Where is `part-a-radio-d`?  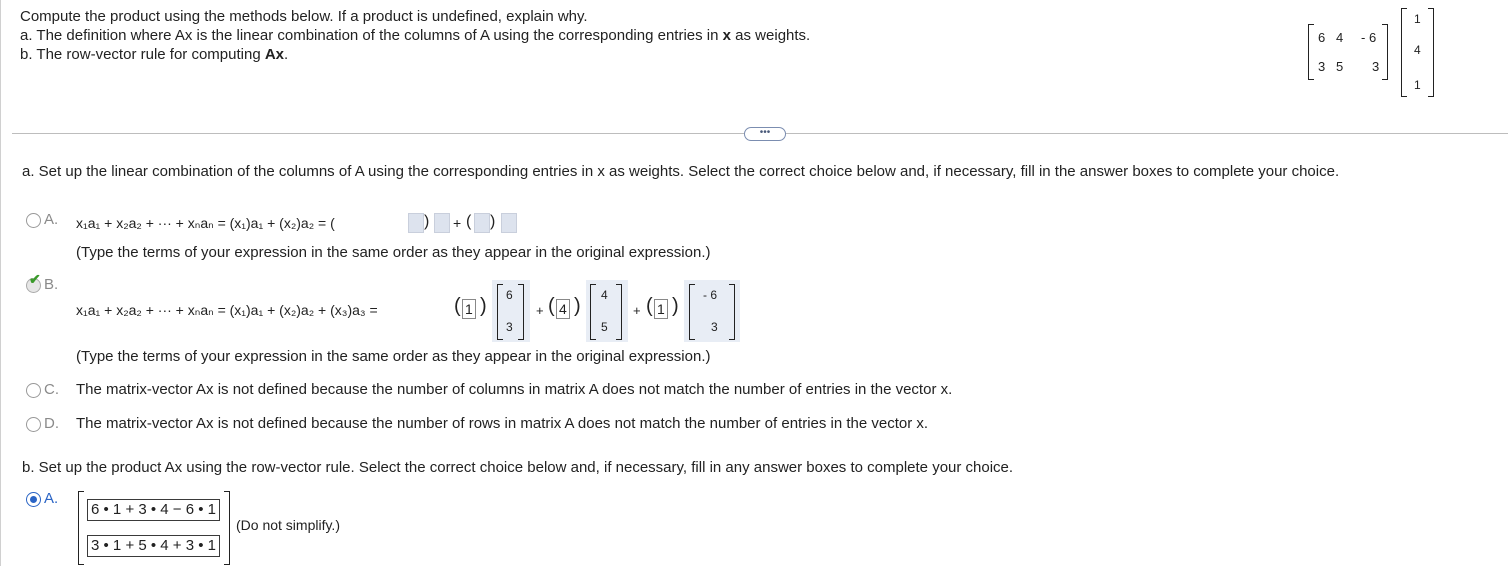 part-a-radio-d is located at coordinates (33, 424).